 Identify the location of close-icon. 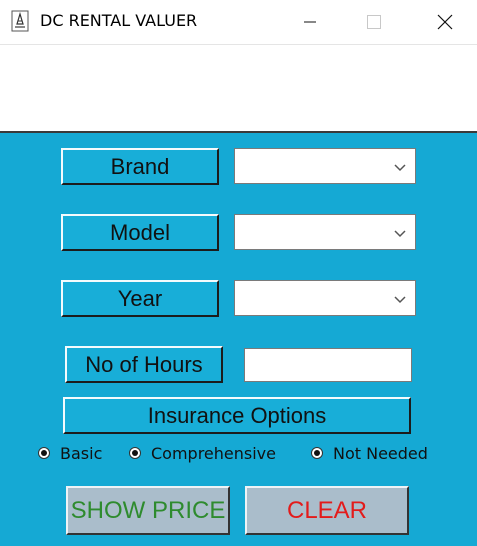
(445, 22).